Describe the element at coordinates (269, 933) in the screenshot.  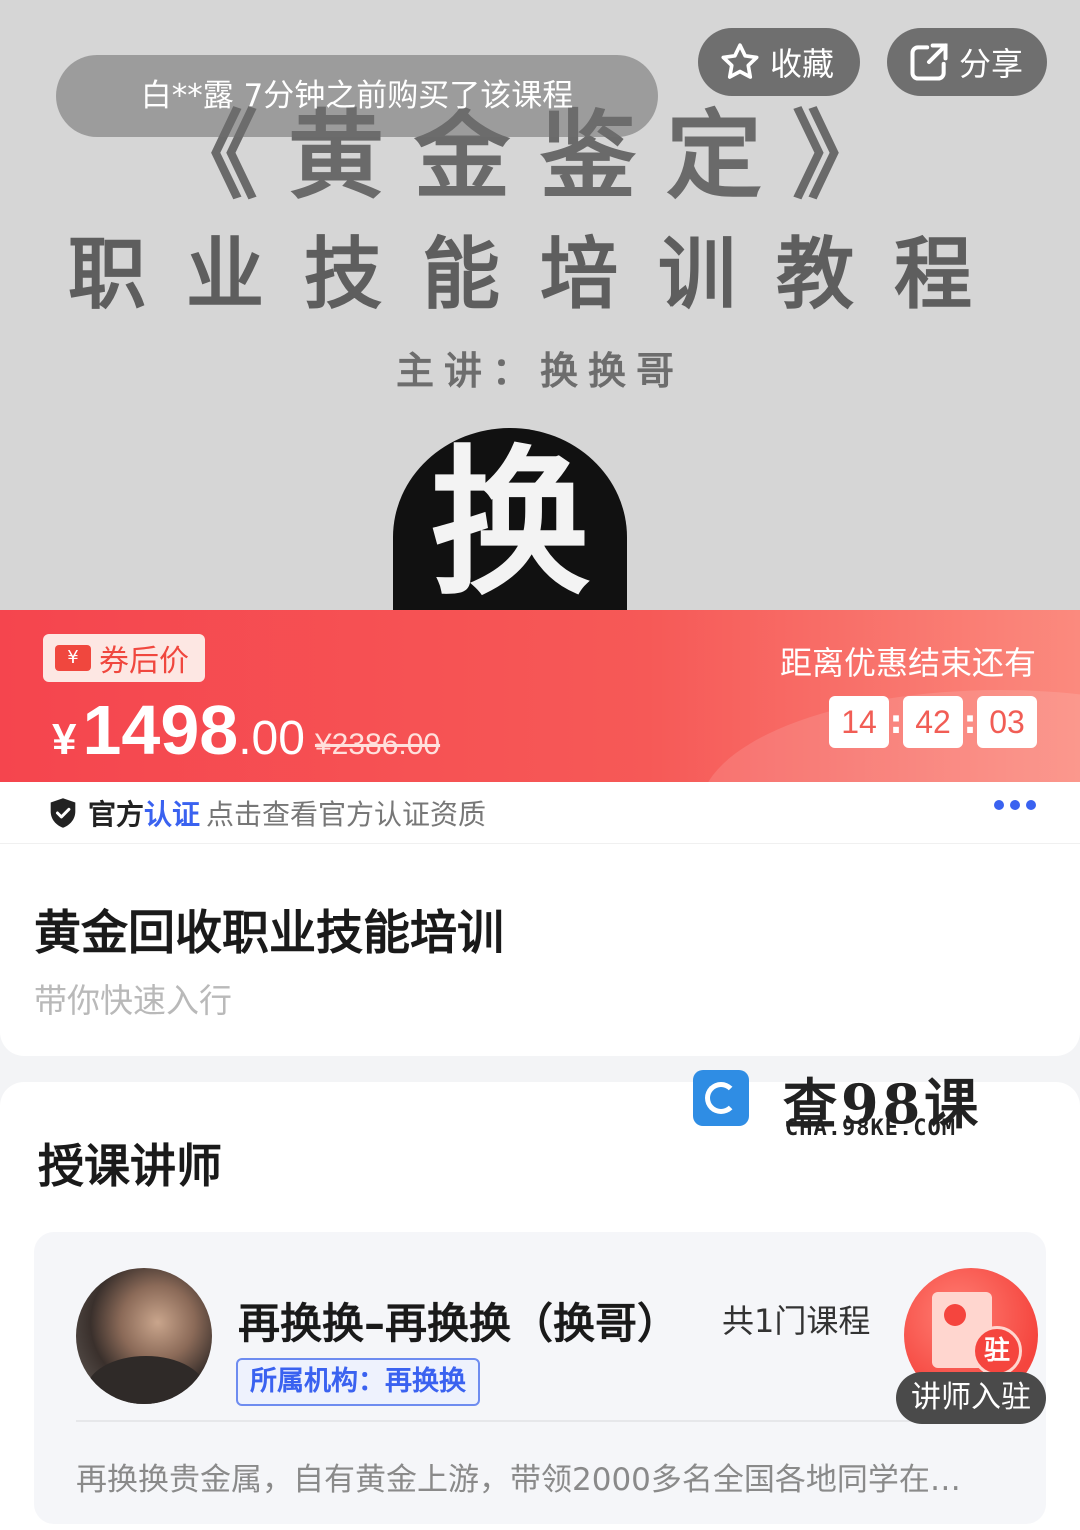
I see `course-title: 黄金回收职业技能培训` at that location.